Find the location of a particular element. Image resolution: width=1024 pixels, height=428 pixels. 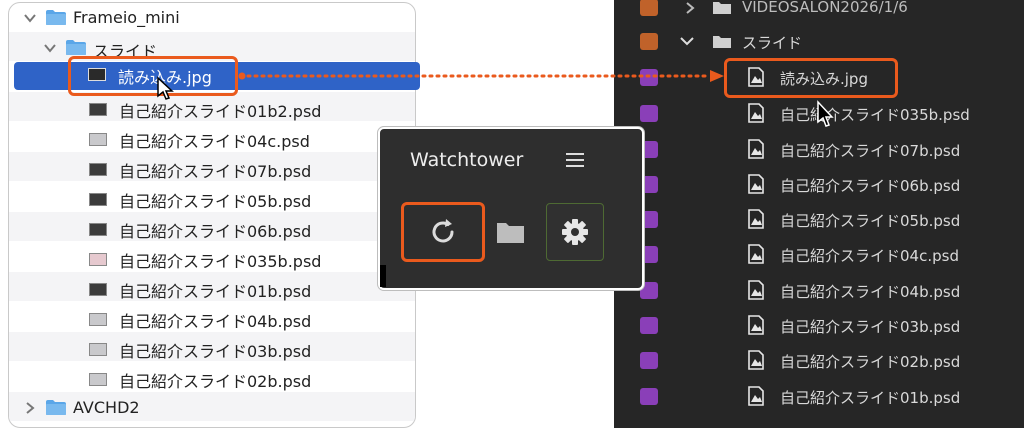

file-row: 自己紹介スライド02b.psd is located at coordinates (212, 380).